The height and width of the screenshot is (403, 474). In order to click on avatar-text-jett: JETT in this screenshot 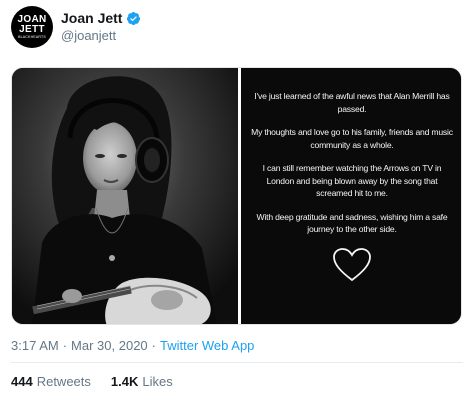, I will do `click(32, 29)`.